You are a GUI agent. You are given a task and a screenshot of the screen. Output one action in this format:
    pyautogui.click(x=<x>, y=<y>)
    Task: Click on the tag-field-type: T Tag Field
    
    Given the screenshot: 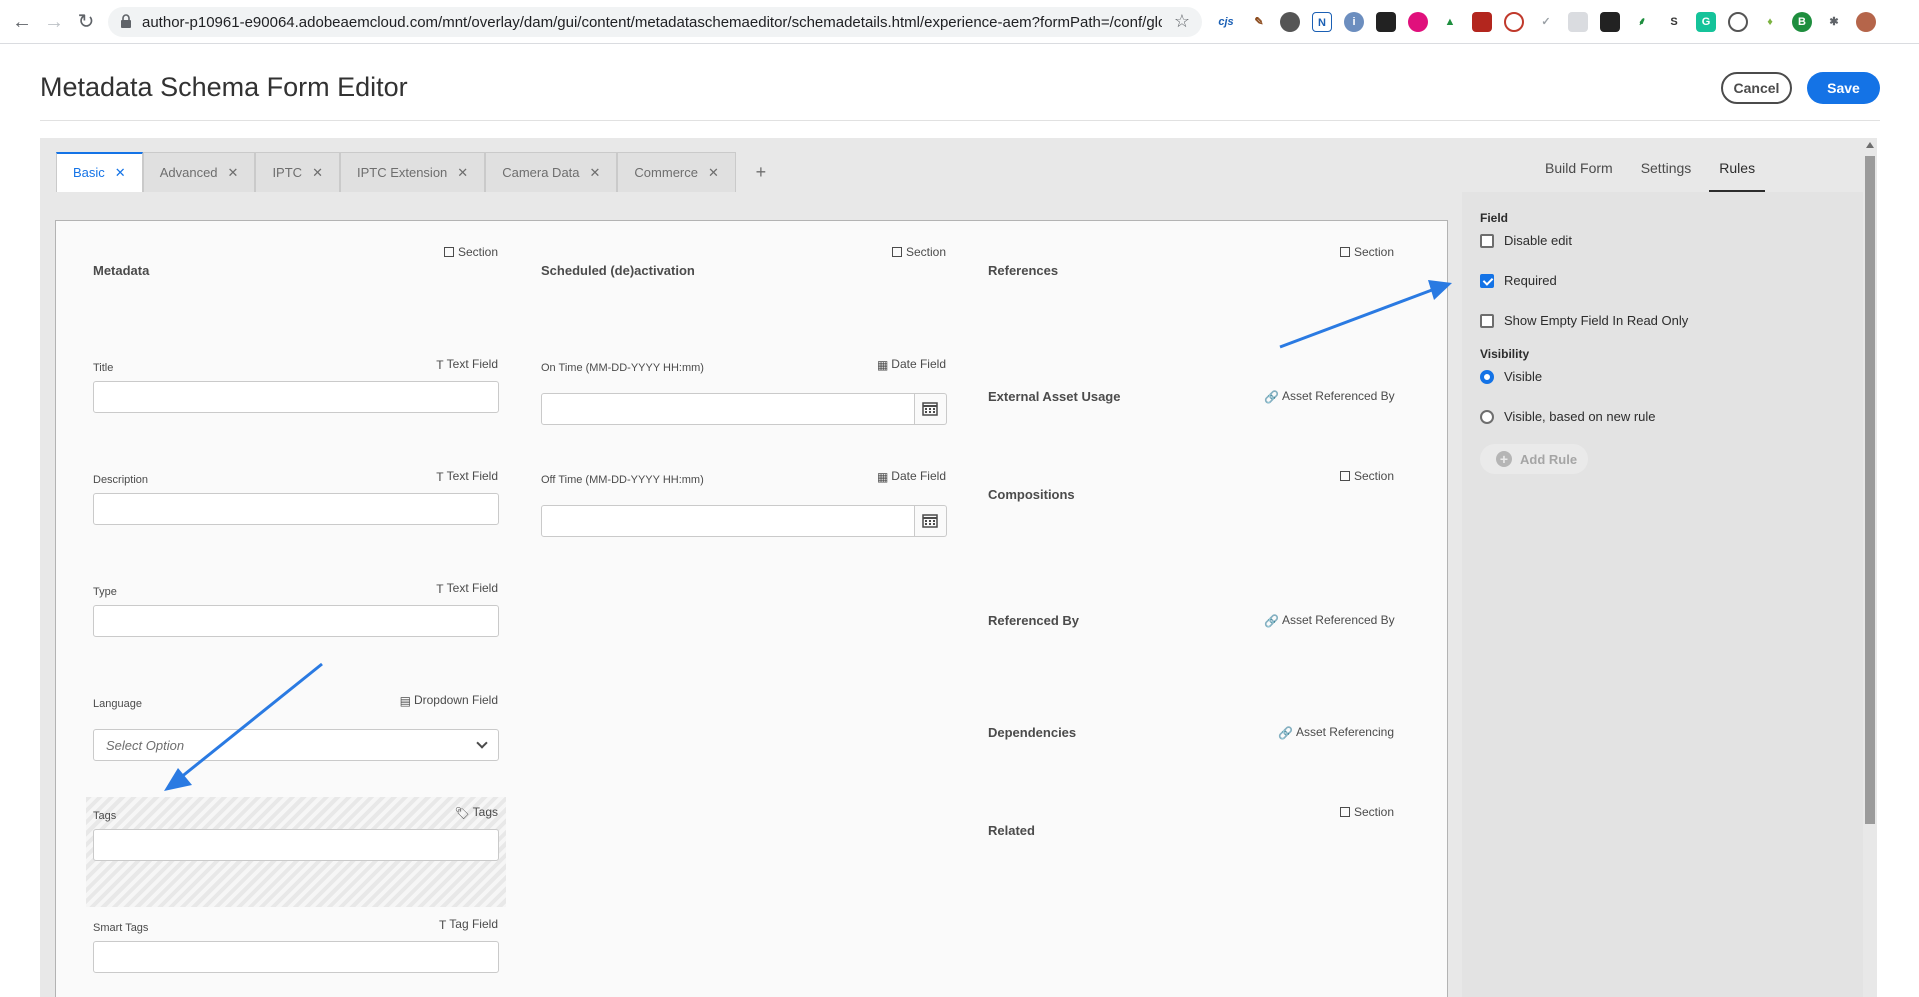 What is the action you would take?
    pyautogui.click(x=464, y=924)
    